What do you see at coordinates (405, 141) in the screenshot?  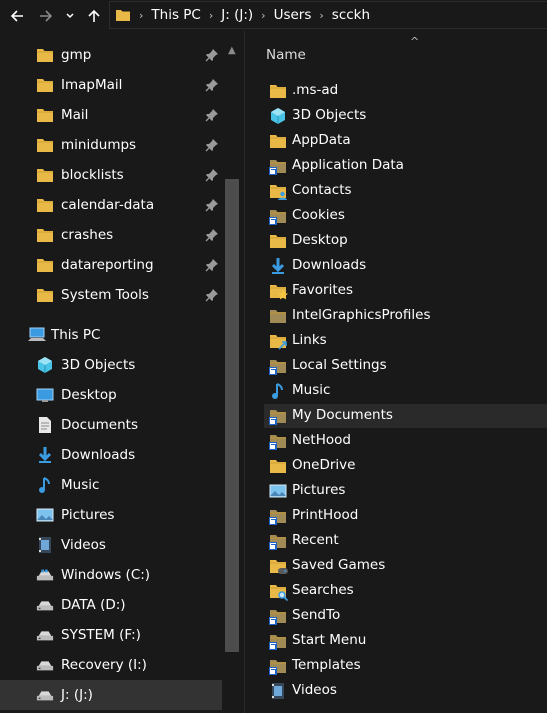 I see `file-row-appdata: AppData` at bounding box center [405, 141].